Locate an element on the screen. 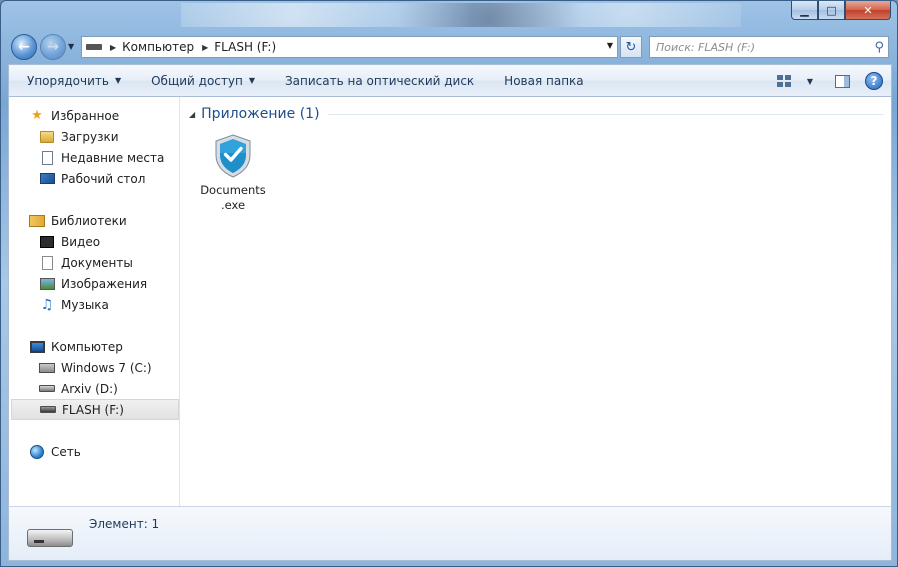 This screenshot has width=898, height=567. group-header: ◢ Приложение (1) is located at coordinates (536, 114).